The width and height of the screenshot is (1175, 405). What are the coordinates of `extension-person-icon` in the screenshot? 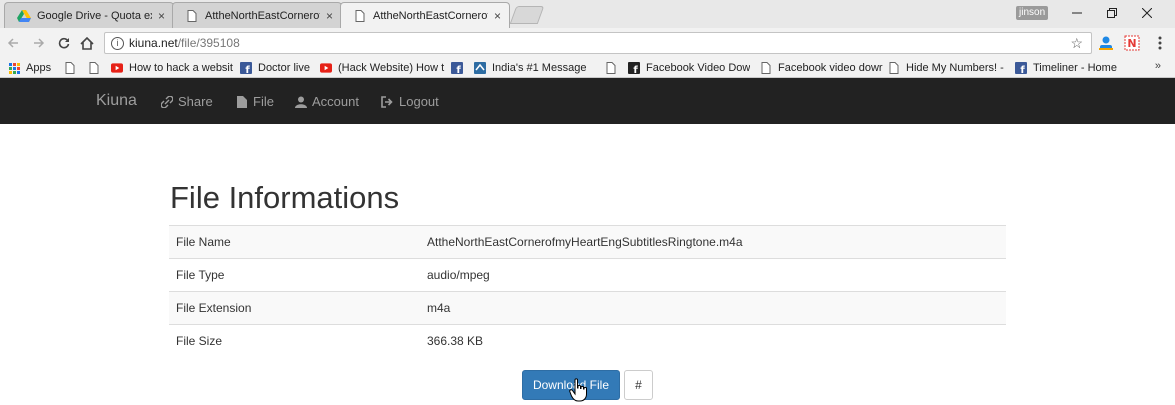 It's located at (1106, 43).